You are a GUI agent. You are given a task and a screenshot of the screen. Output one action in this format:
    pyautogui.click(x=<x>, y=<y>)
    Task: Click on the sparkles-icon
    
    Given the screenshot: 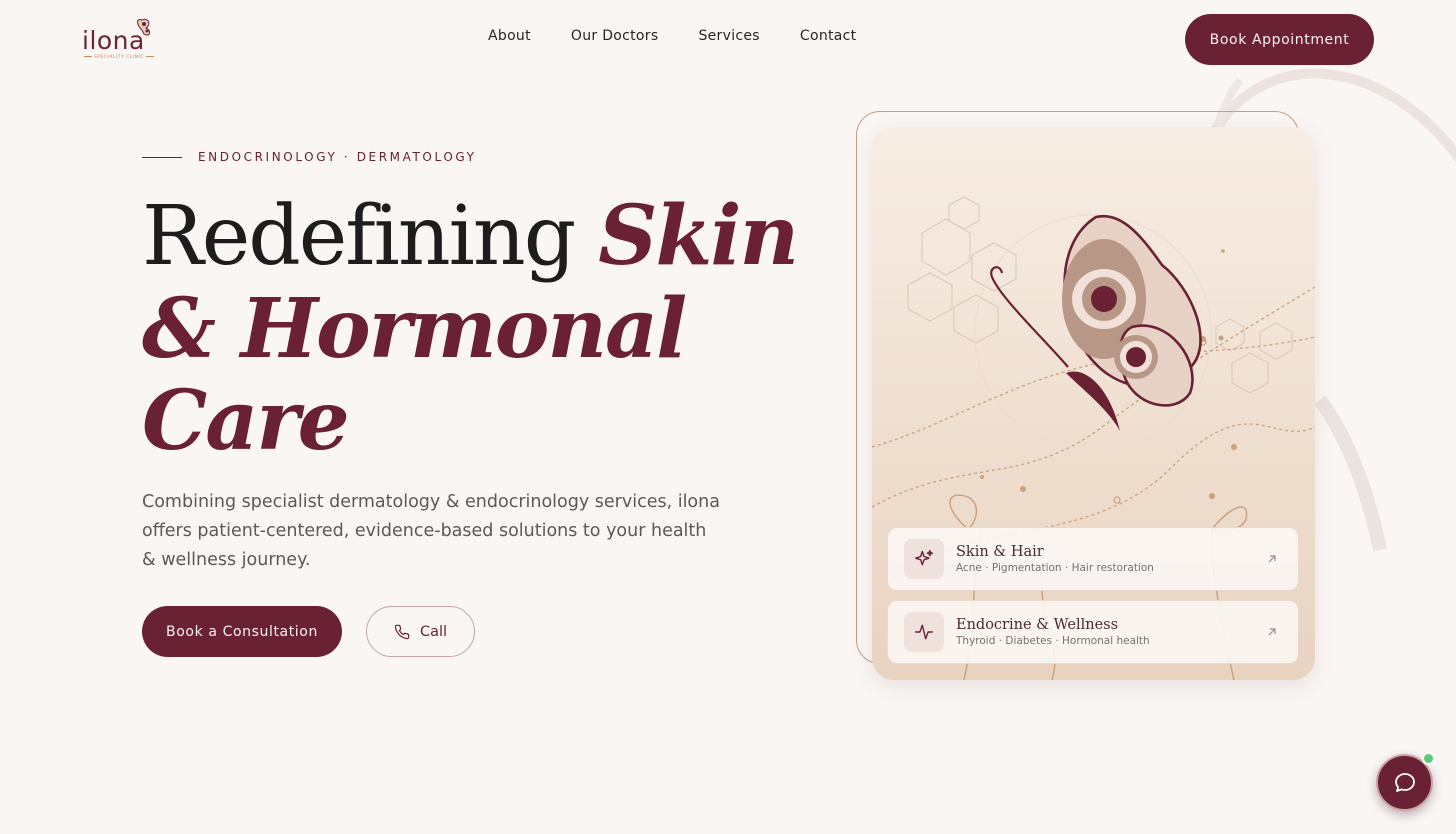 What is the action you would take?
    pyautogui.click(x=924, y=559)
    